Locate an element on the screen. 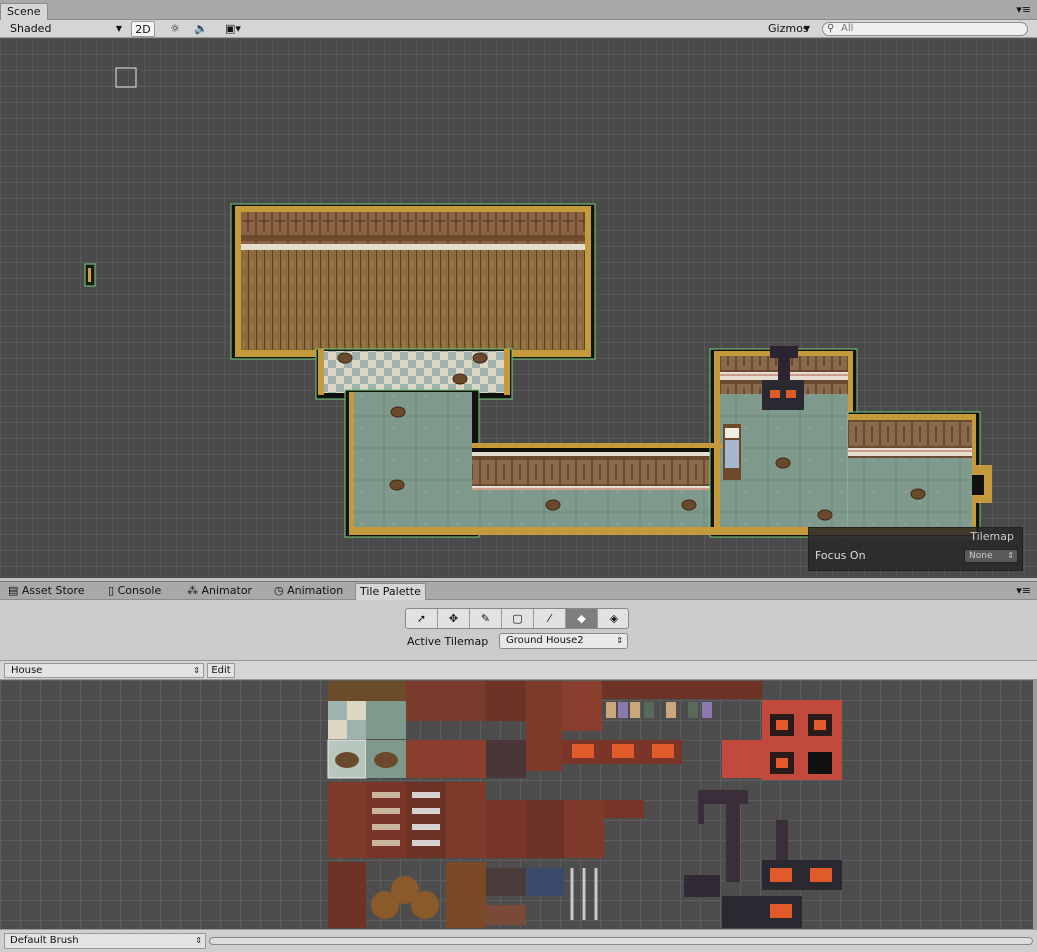  gizmos-dropdown: Gizmos ▼ is located at coordinates (788, 29).